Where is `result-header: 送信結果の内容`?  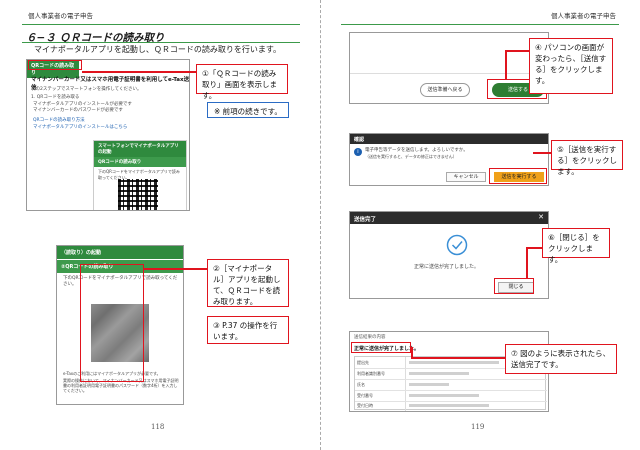 result-header: 送信結果の内容 is located at coordinates (370, 337).